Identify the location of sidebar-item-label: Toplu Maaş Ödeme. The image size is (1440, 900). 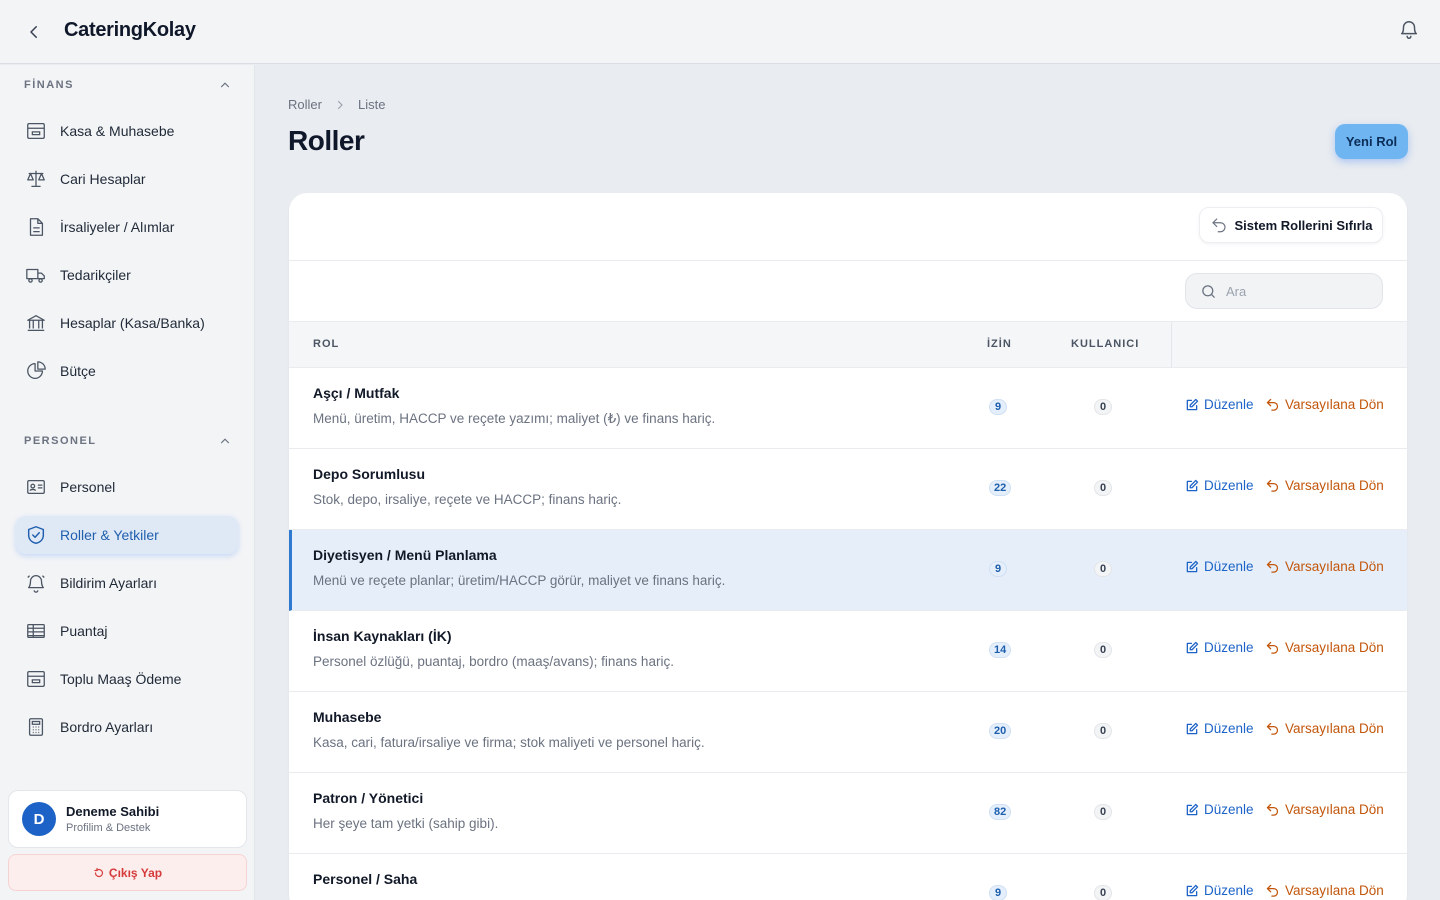
(121, 679).